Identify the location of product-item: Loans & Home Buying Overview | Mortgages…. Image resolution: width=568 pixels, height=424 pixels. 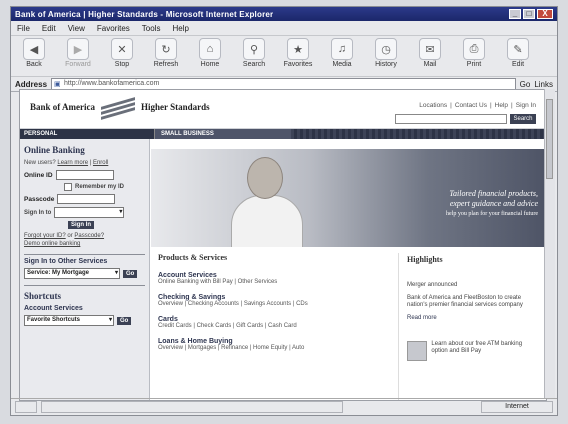
(271, 344).